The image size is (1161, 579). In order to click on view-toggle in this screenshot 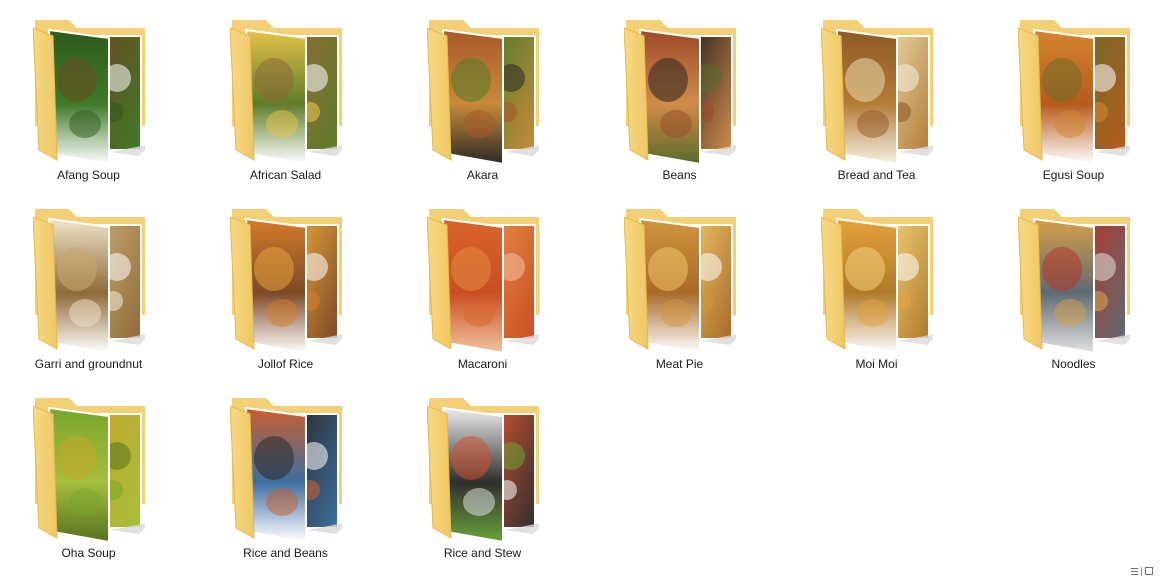, I will do `click(1142, 571)`.